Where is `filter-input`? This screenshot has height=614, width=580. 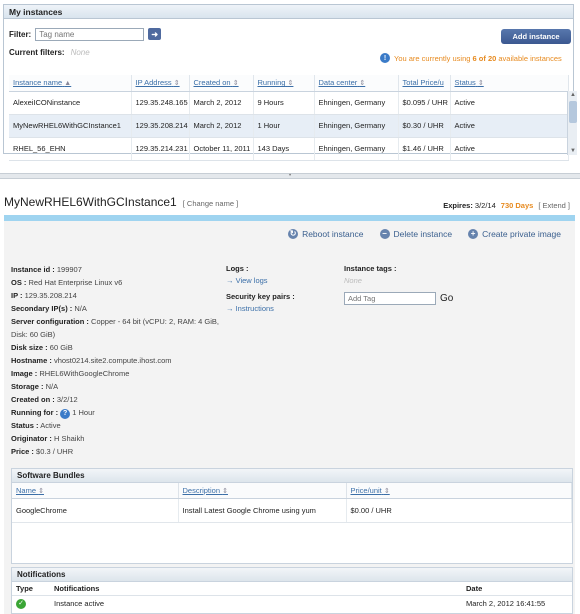
filter-input is located at coordinates (90, 34).